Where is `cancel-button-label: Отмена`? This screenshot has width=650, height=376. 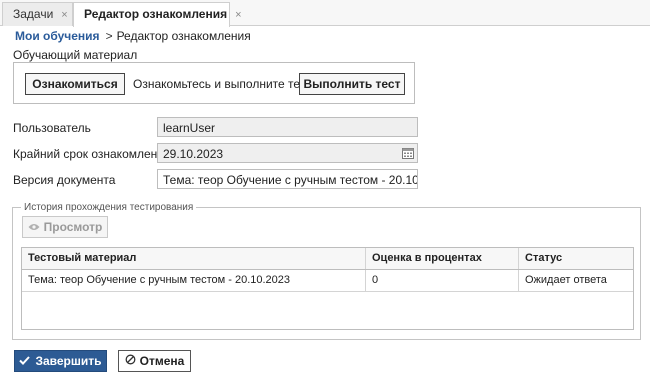 cancel-button-label: Отмена is located at coordinates (162, 361).